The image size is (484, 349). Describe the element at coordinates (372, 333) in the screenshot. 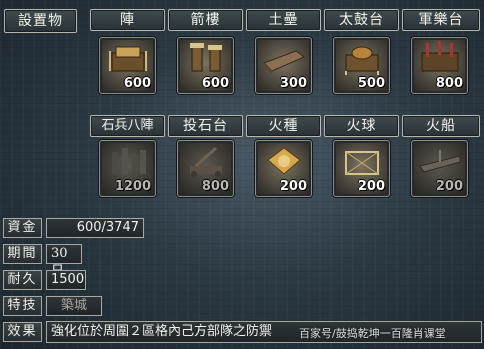

I see `watermark: 百家号/鼓捣乾坤一百隆肖课堂` at that location.